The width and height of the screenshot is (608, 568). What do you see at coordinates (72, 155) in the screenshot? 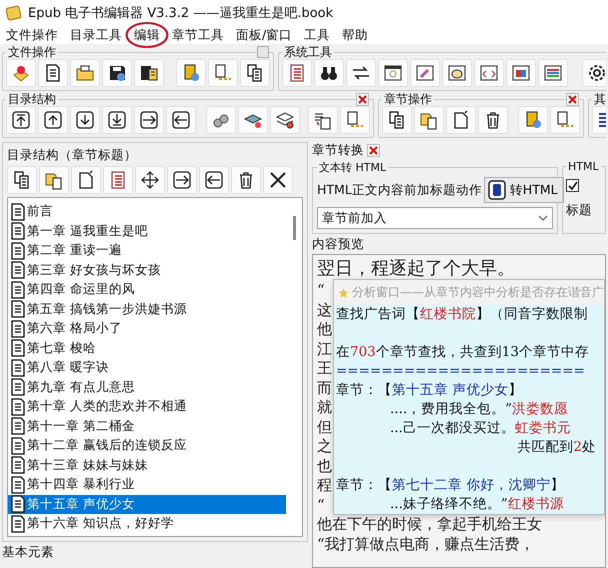
I see `panel-title: 目录结构（章节标题）` at bounding box center [72, 155].